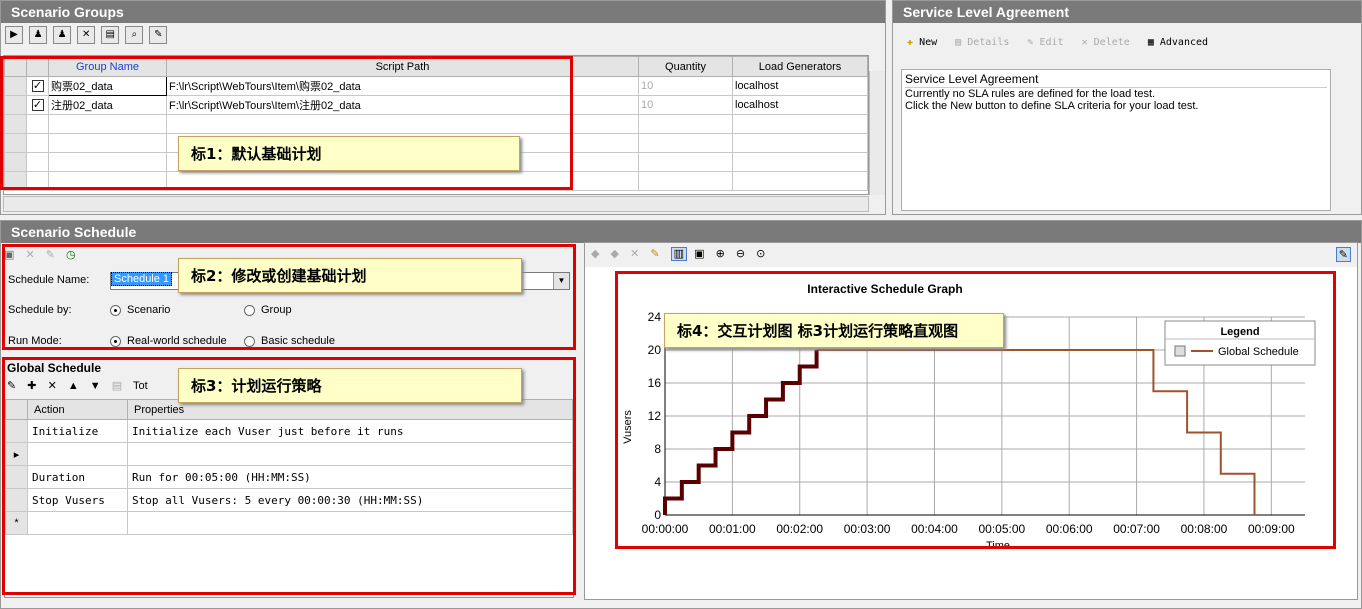 This screenshot has width=1362, height=609. I want to click on edit-icon: ✎, so click(1030, 42).